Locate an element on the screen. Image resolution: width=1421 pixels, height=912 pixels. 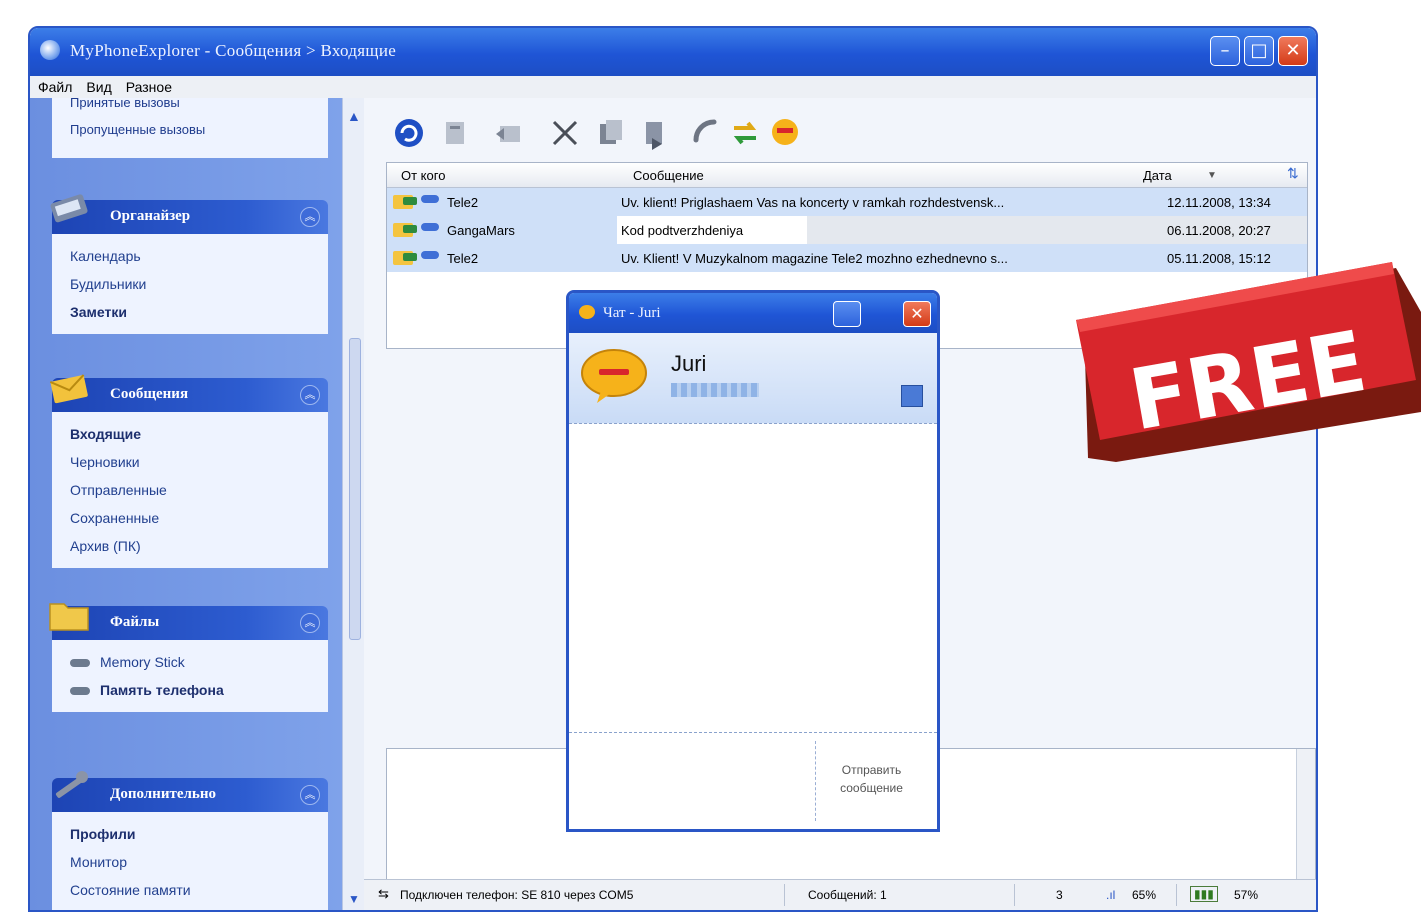
group-messages-header: Сообщения ︽ is located at coordinates (188, 393).